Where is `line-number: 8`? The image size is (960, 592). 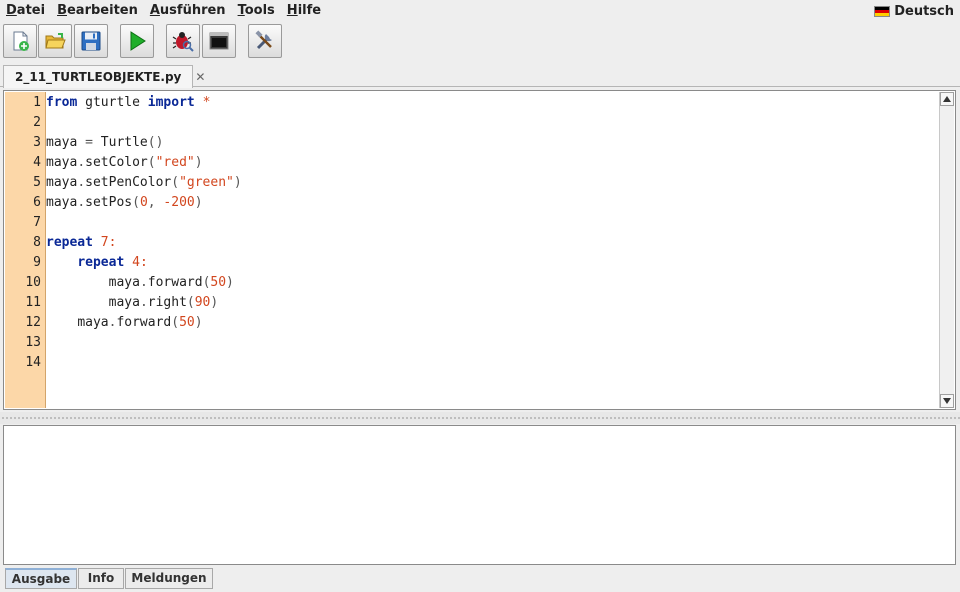
line-number: 8 is located at coordinates (37, 242).